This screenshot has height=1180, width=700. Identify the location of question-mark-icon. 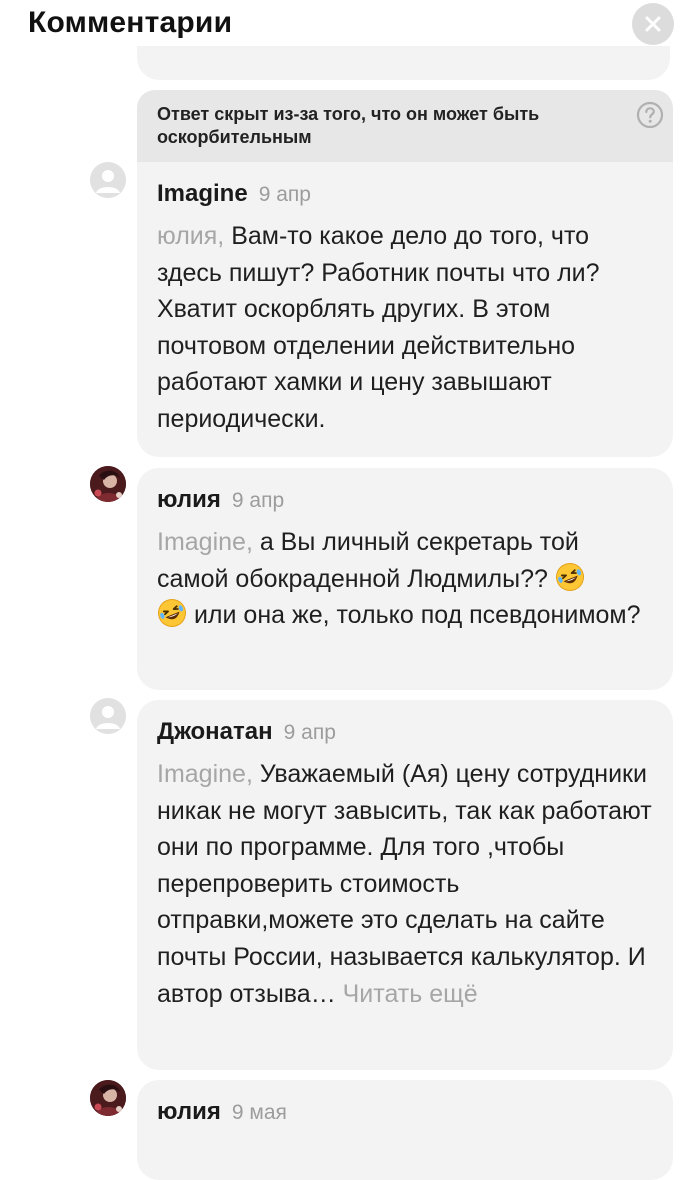
(650, 115).